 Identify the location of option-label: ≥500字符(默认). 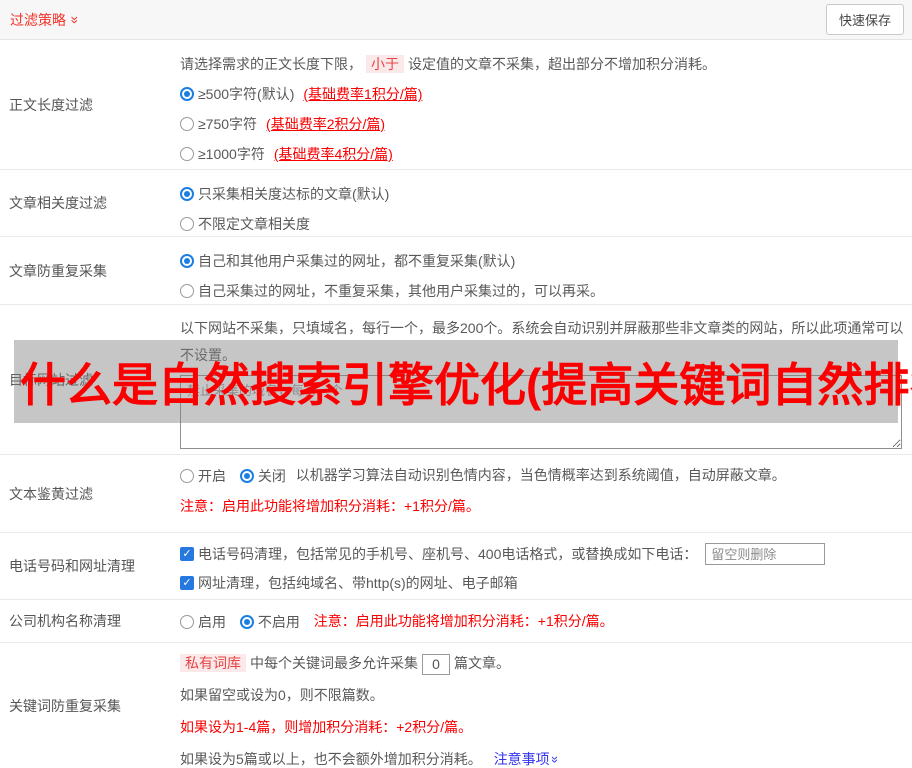
(246, 94).